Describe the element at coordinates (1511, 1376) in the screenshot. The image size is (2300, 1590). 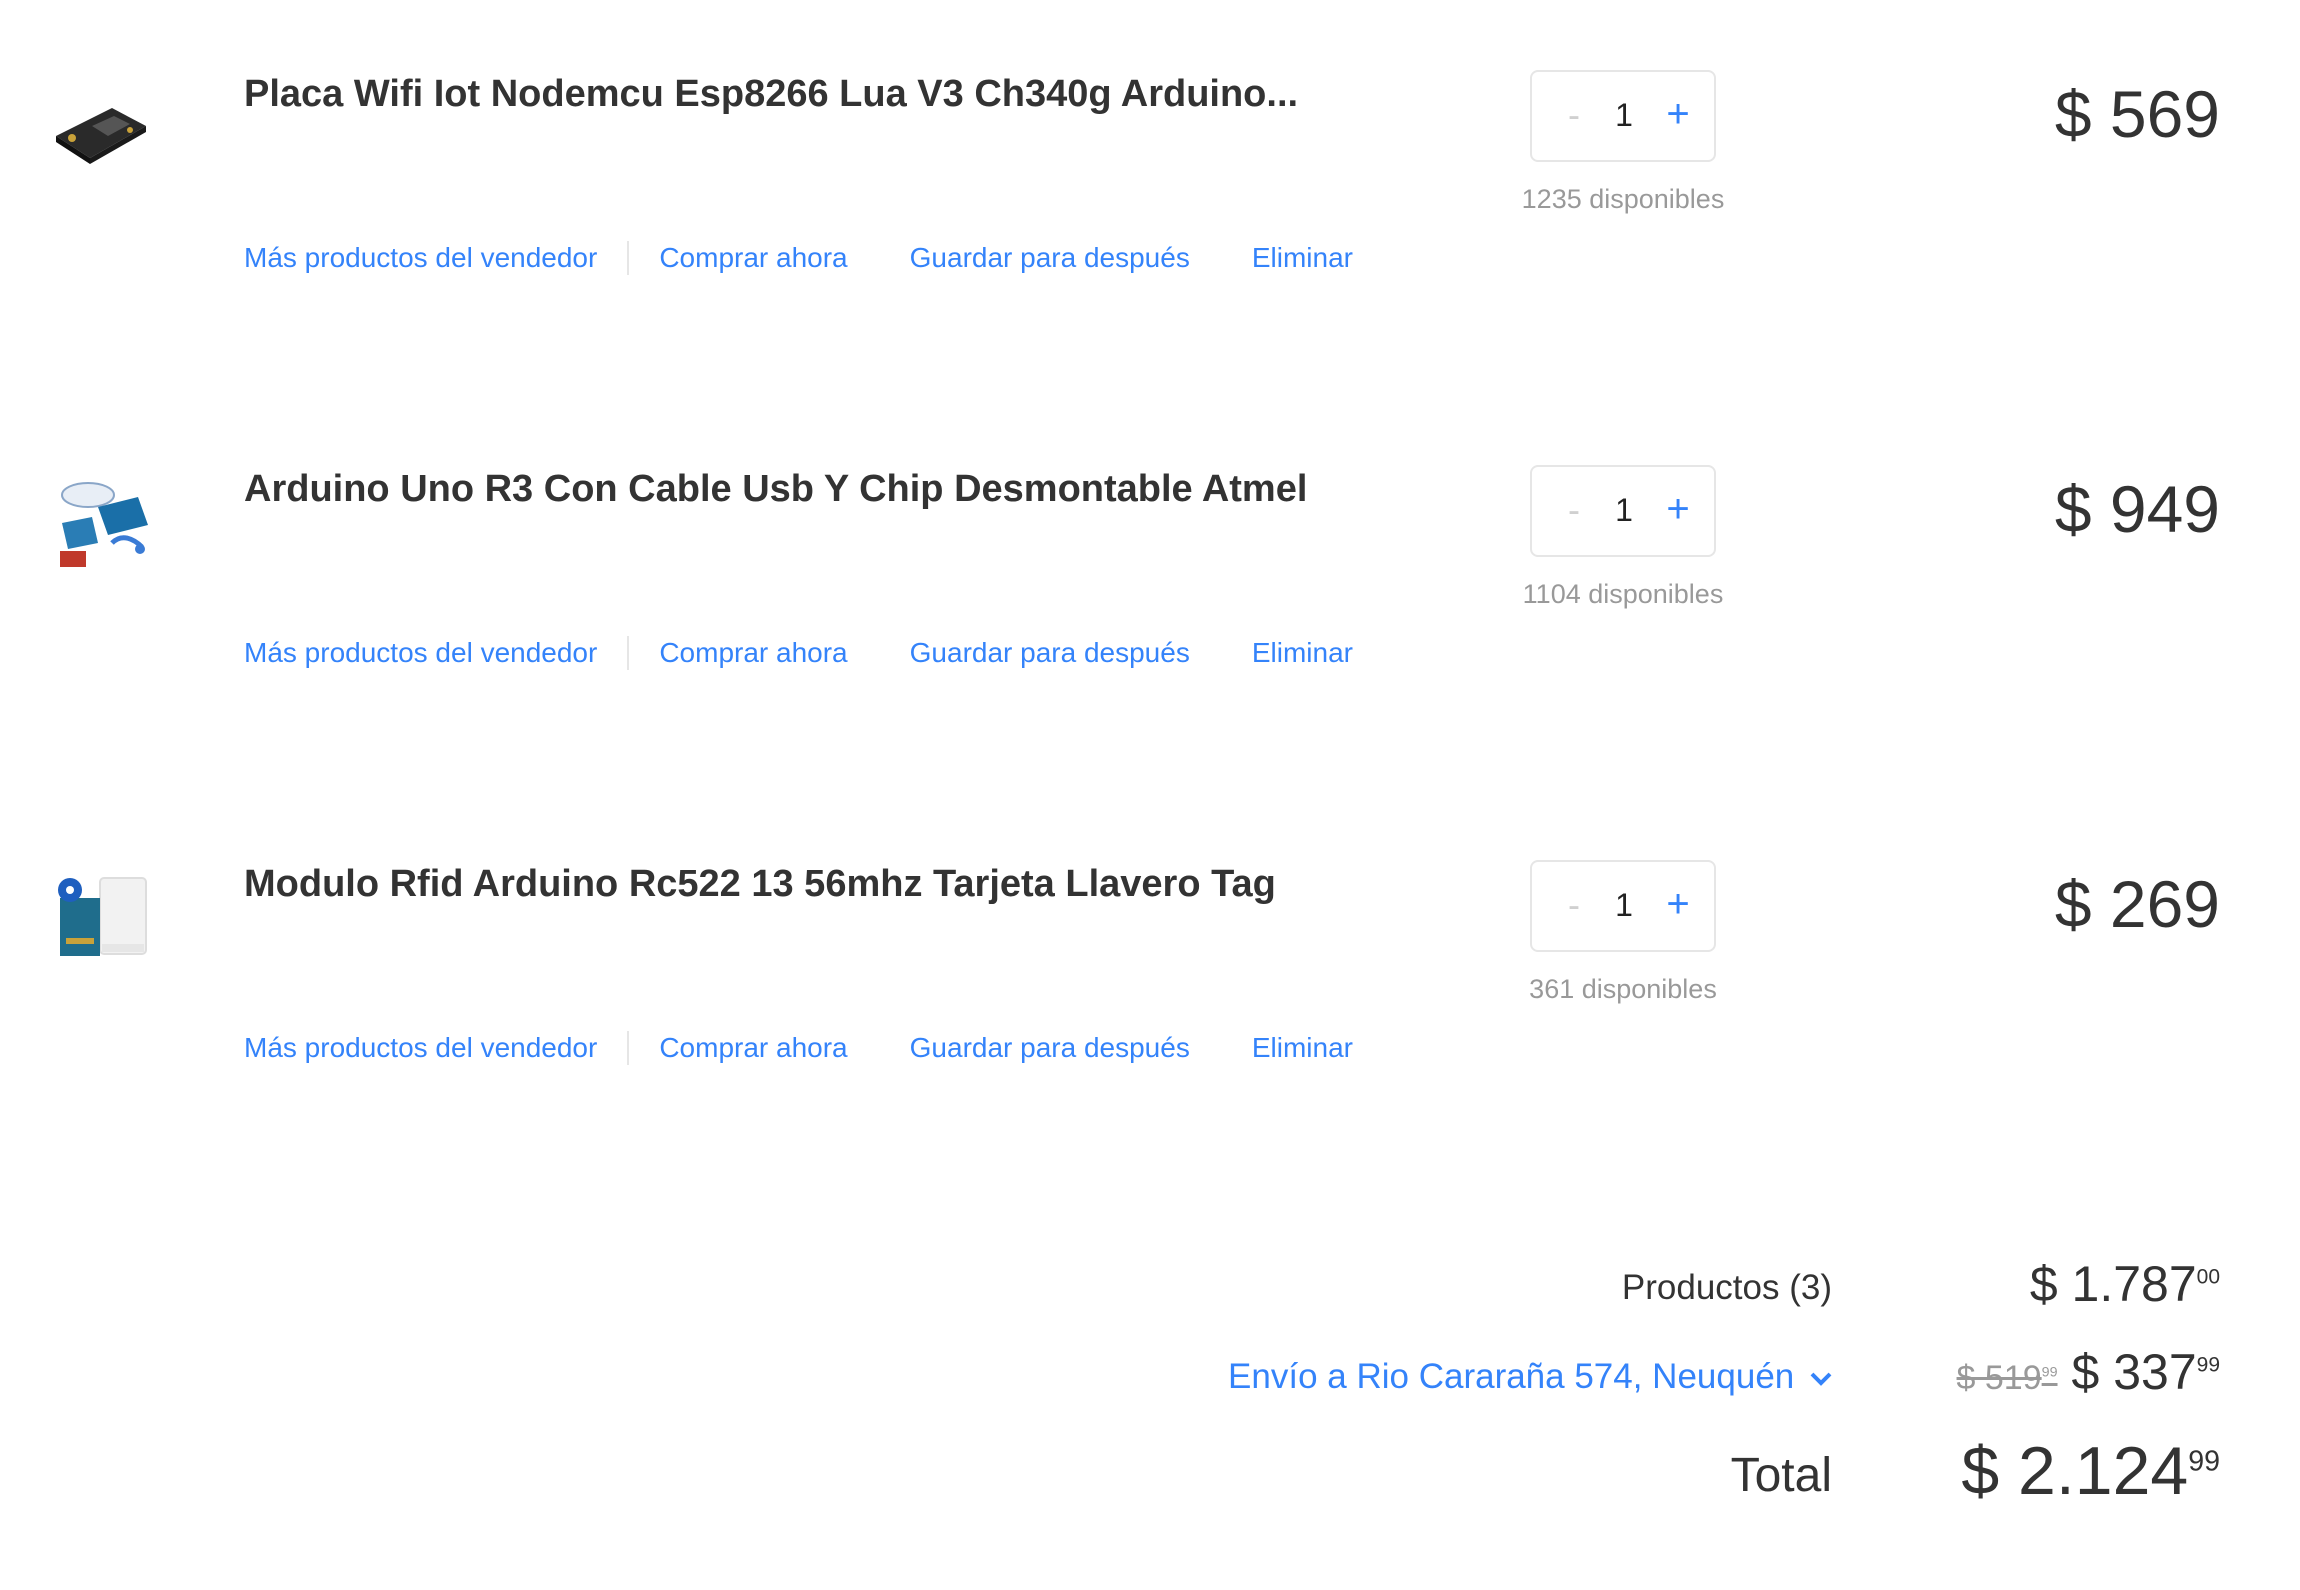
I see `shipping-address-label: Envío a Rio Cararaña 574, Neuquén` at that location.